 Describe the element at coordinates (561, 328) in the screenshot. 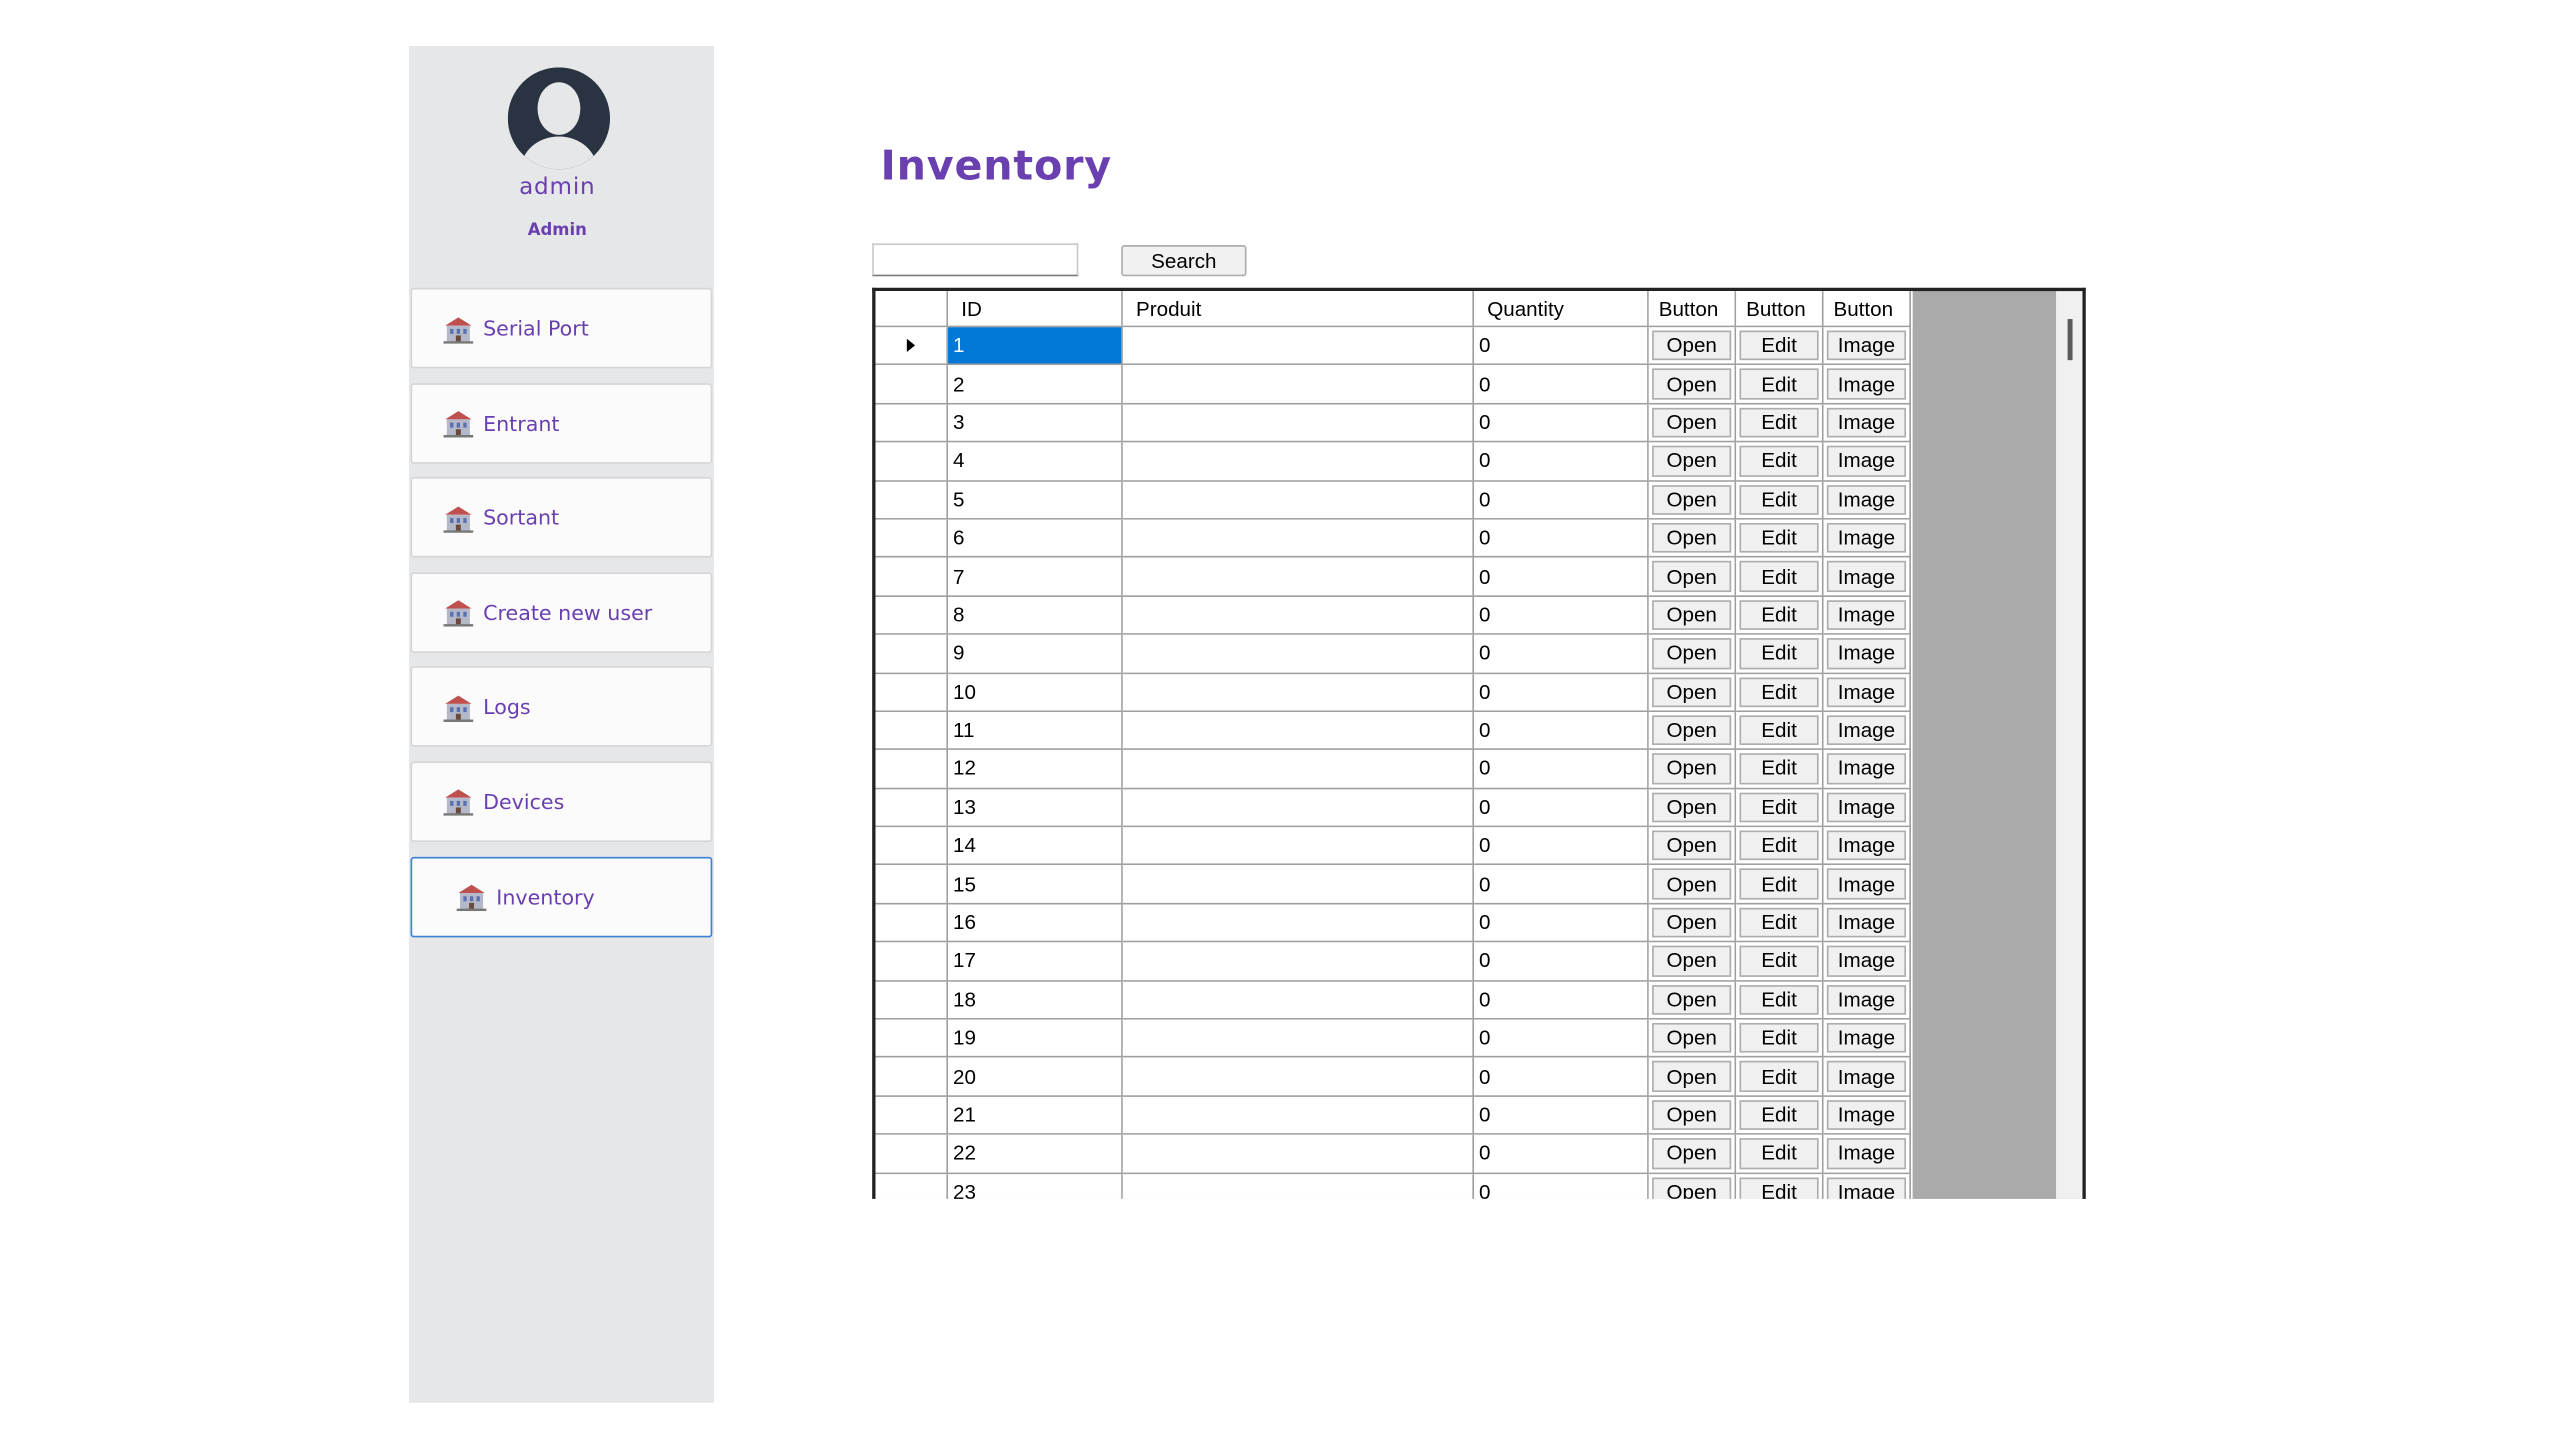

I see `sidebar-item-serial-port: Serial Port` at that location.